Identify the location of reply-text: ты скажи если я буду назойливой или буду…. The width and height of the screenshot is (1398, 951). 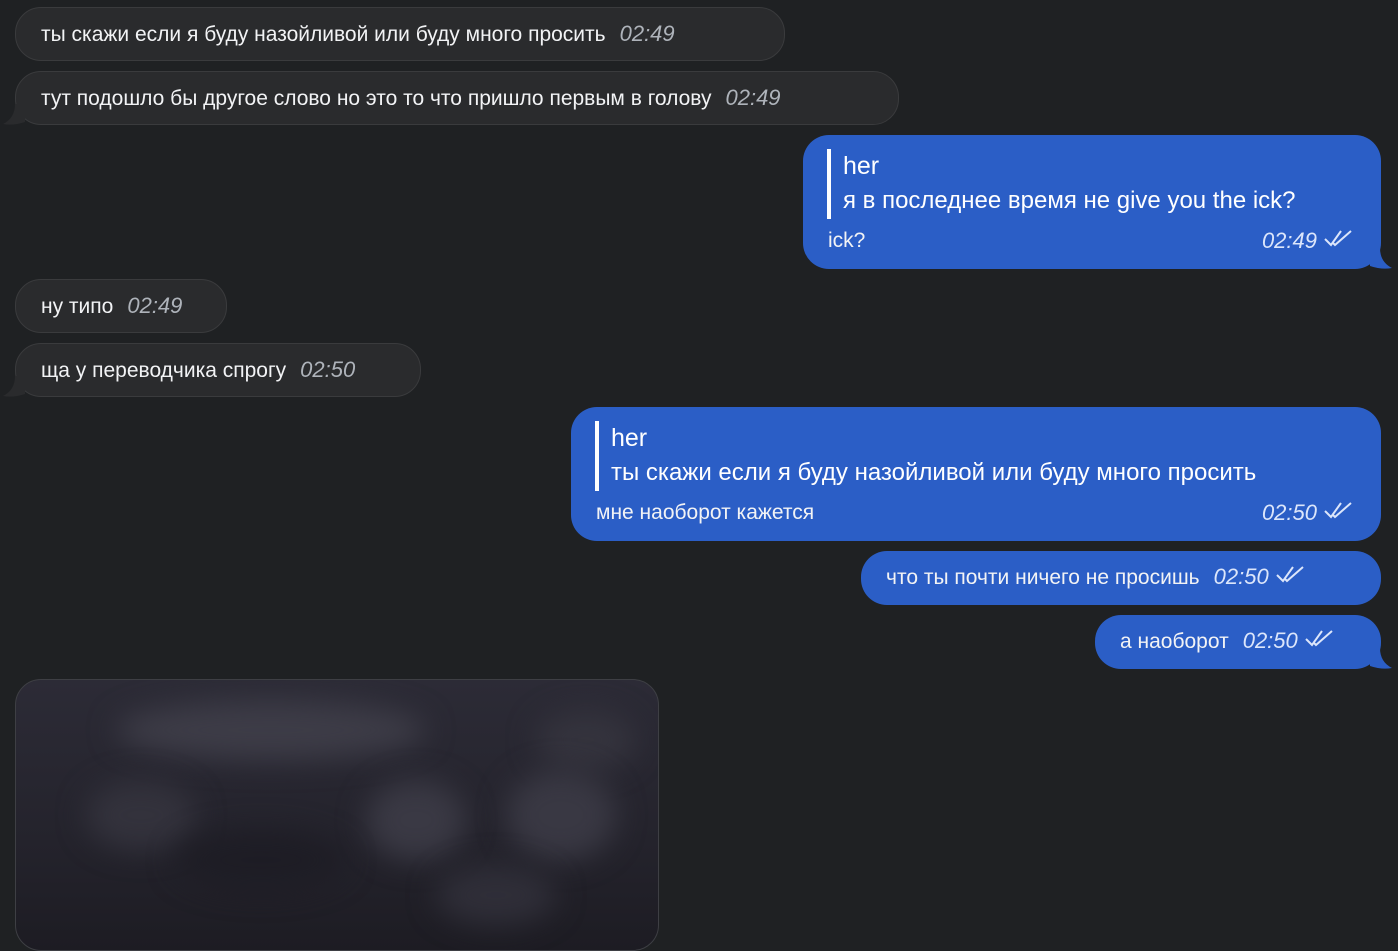
(934, 472).